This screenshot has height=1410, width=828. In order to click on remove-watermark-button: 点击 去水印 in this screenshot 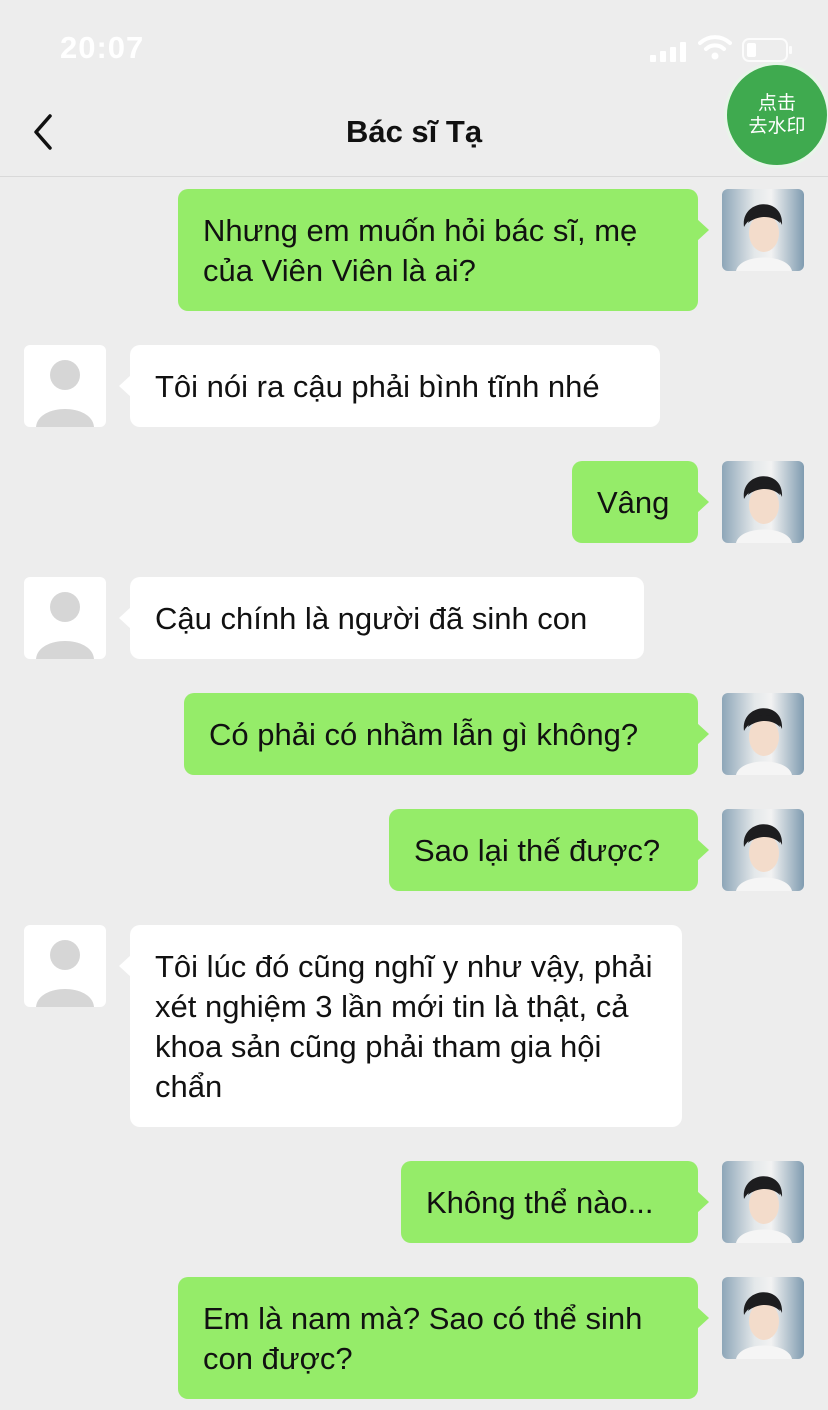, I will do `click(776, 115)`.